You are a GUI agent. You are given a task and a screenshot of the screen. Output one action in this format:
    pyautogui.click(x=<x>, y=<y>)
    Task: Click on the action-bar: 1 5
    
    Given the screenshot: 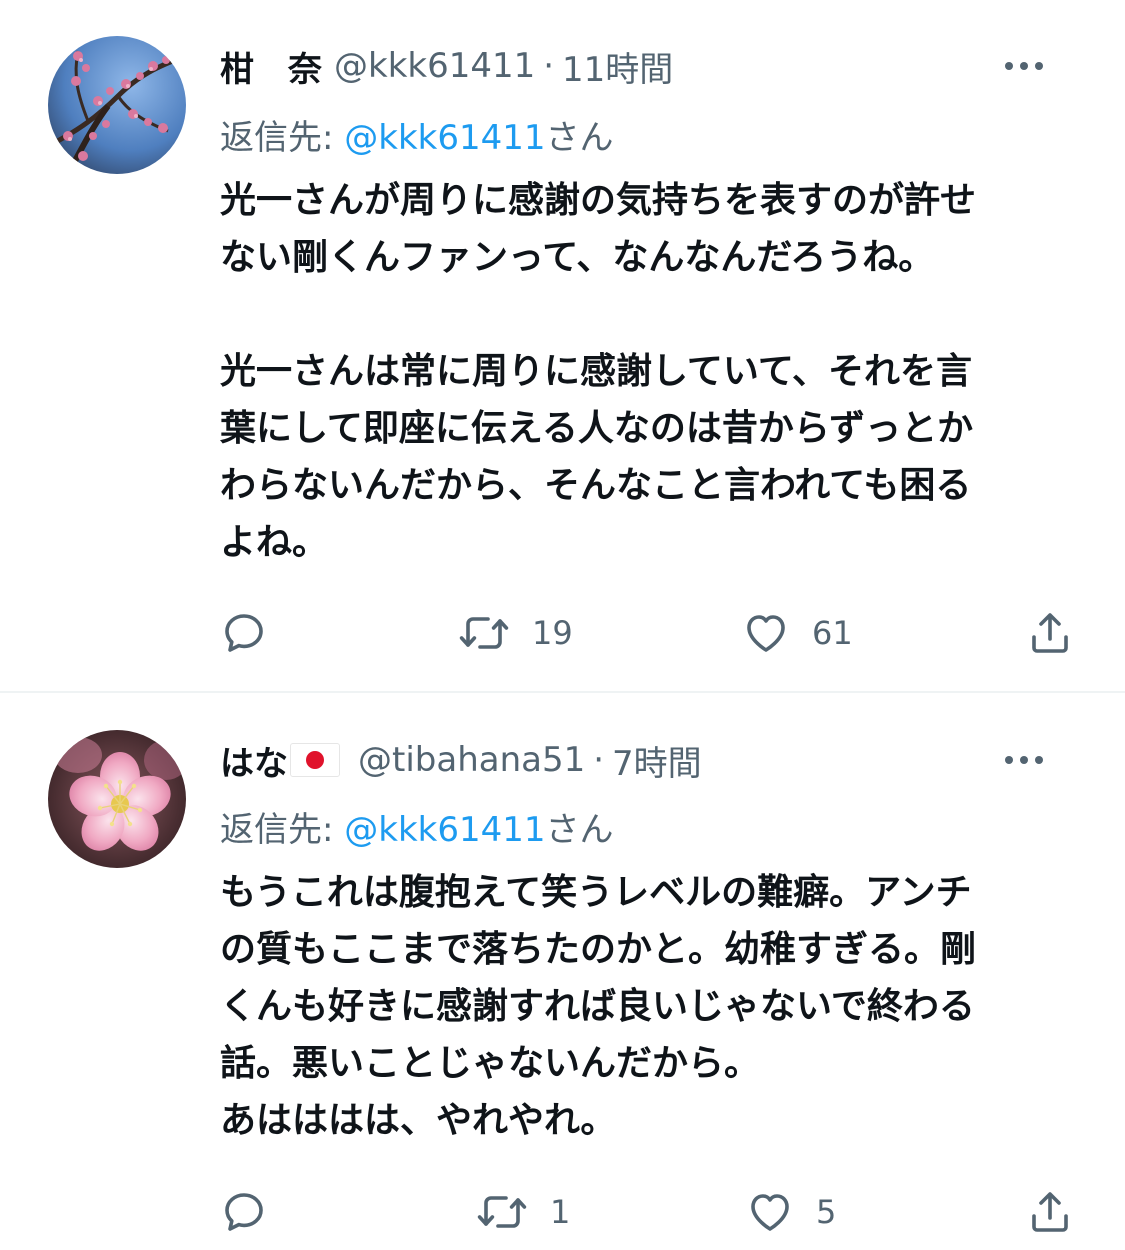 What is the action you would take?
    pyautogui.click(x=672, y=1212)
    